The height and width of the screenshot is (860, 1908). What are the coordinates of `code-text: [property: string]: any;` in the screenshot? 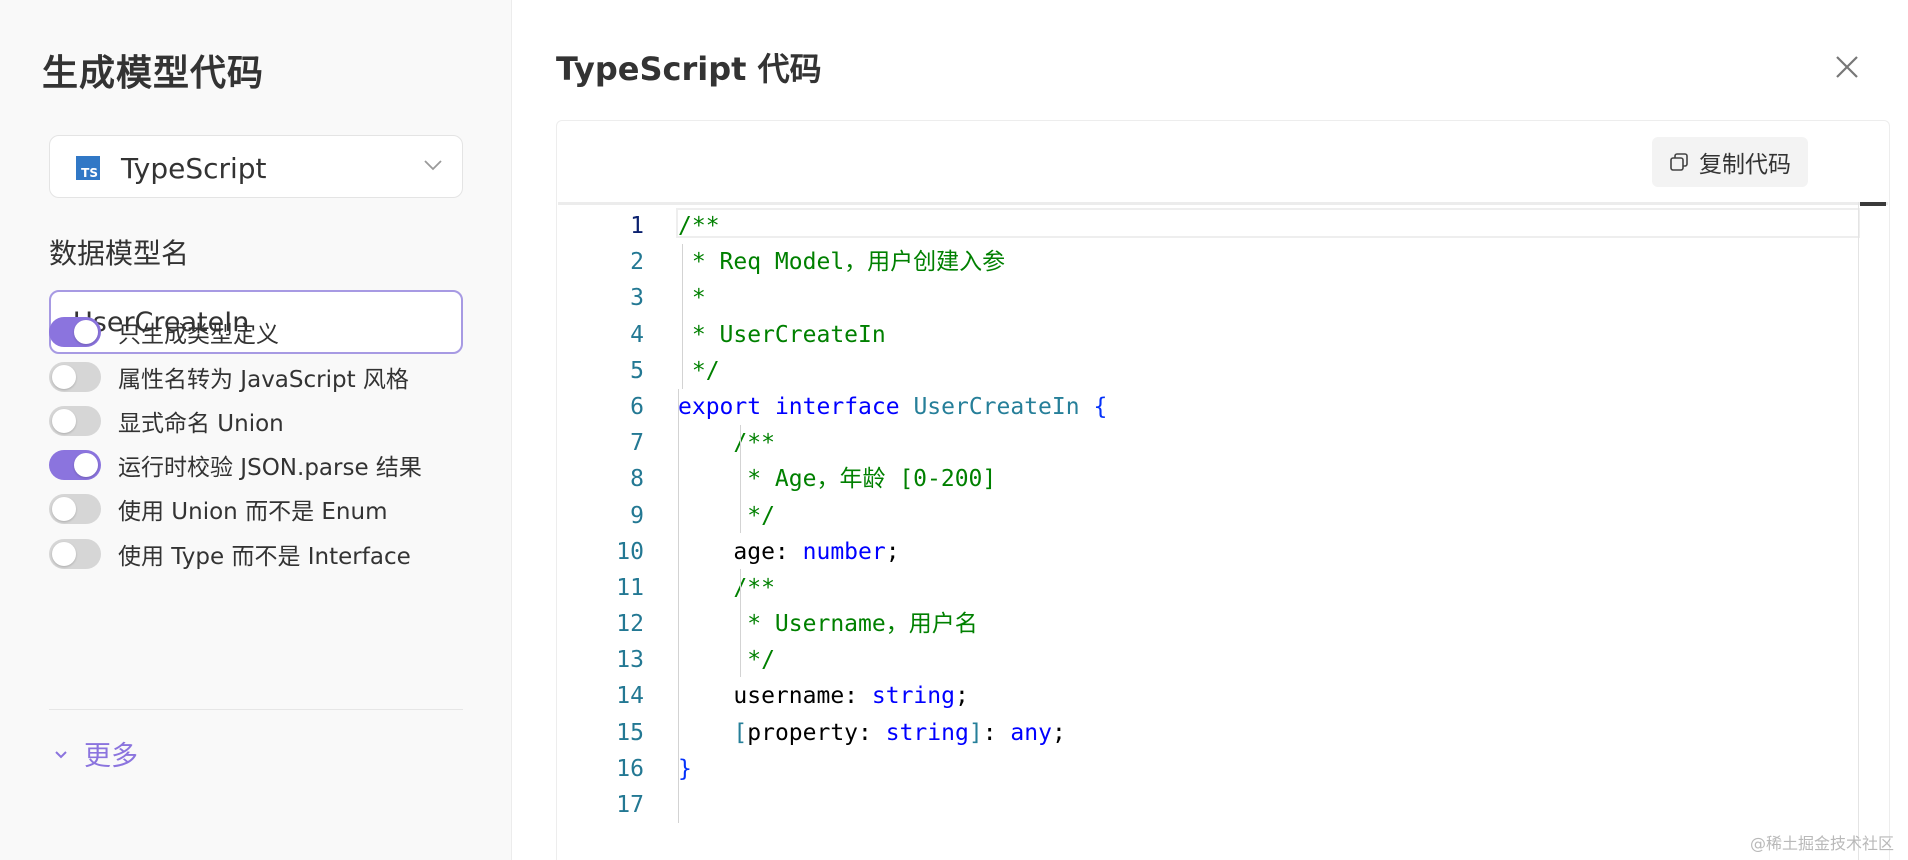 It's located at (872, 733).